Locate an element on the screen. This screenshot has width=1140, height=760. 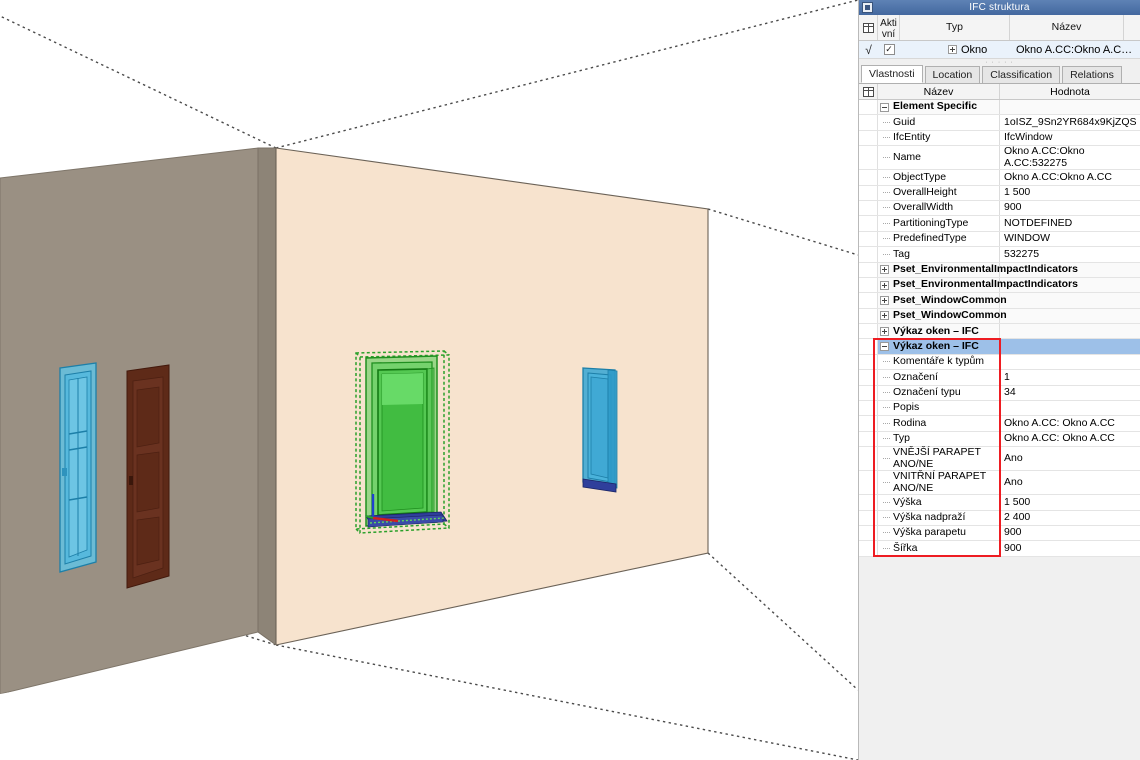
property-row: ···· Výška parapetu 900 is located at coordinates (999, 533).